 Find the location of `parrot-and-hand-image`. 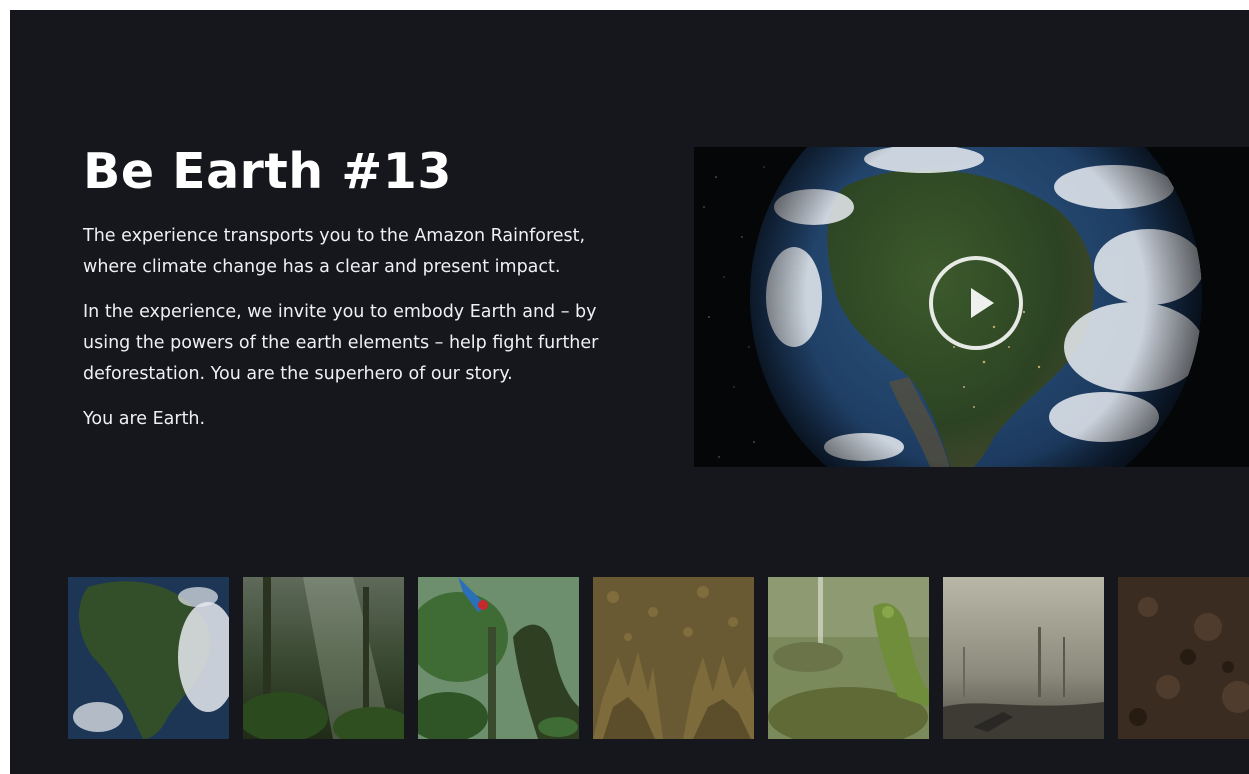

parrot-and-hand-image is located at coordinates (498, 658).